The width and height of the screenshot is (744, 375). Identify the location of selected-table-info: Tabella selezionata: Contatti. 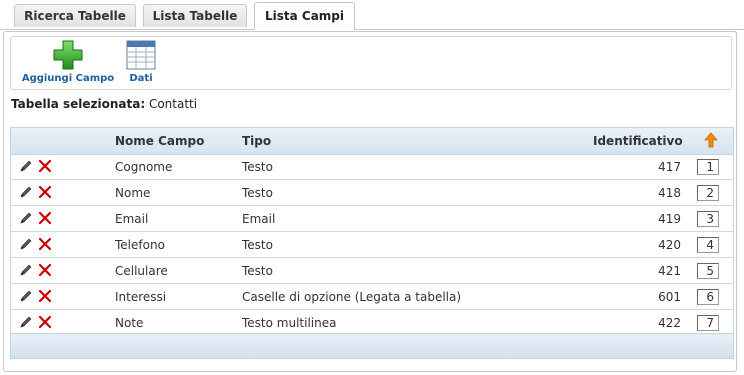
(104, 104).